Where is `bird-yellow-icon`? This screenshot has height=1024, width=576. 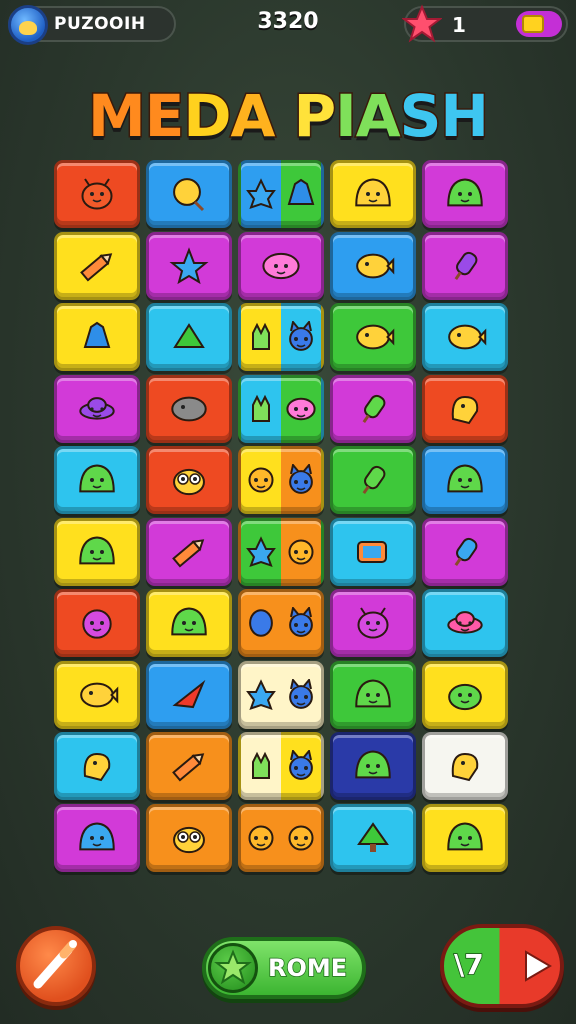
bird-yellow-icon is located at coordinates (97, 767).